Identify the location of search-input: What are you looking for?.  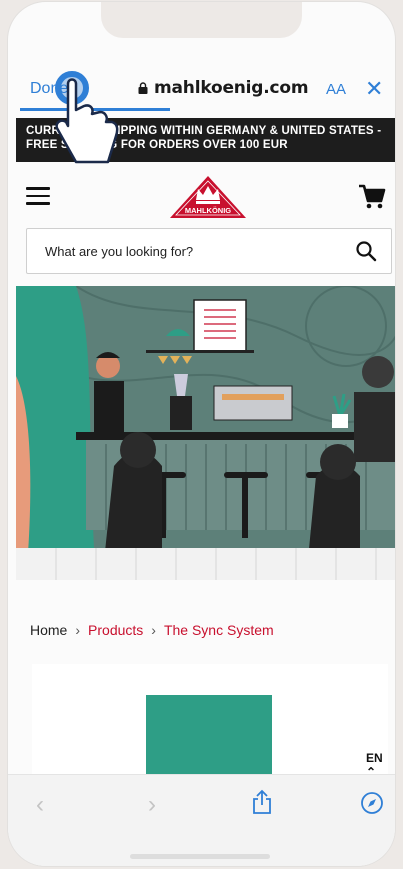
(119, 251).